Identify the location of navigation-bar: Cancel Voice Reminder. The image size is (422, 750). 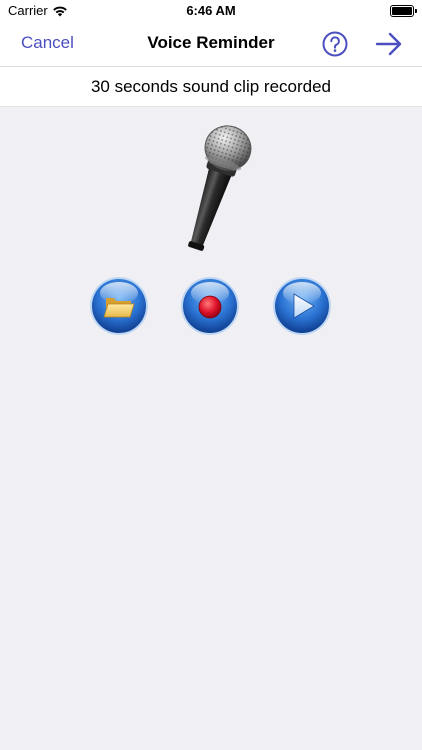
(211, 44).